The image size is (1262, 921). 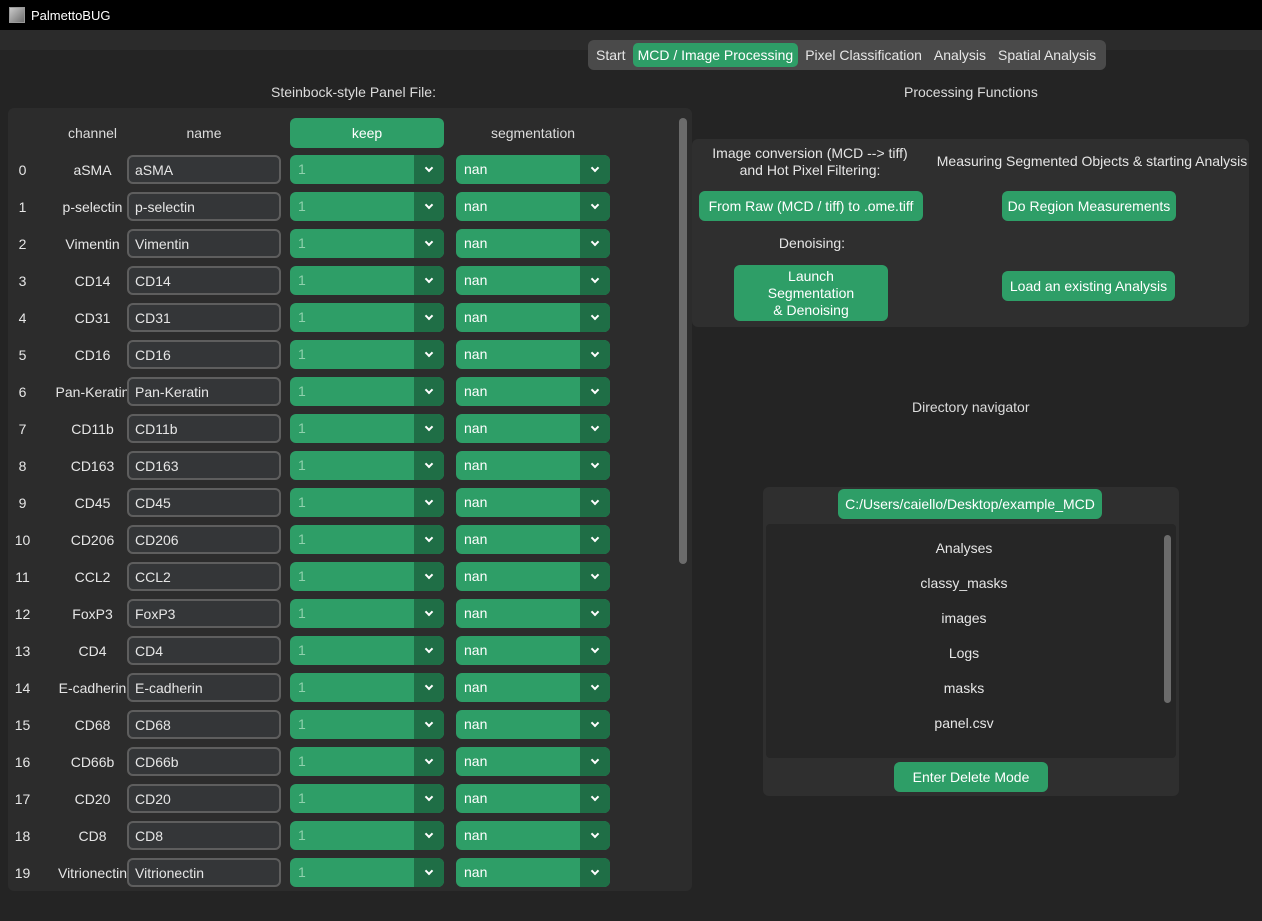 What do you see at coordinates (811, 206) in the screenshot?
I see `convert-to-ome-tiff-button: From Raw (MCD / tiff) to .ome.tiff` at bounding box center [811, 206].